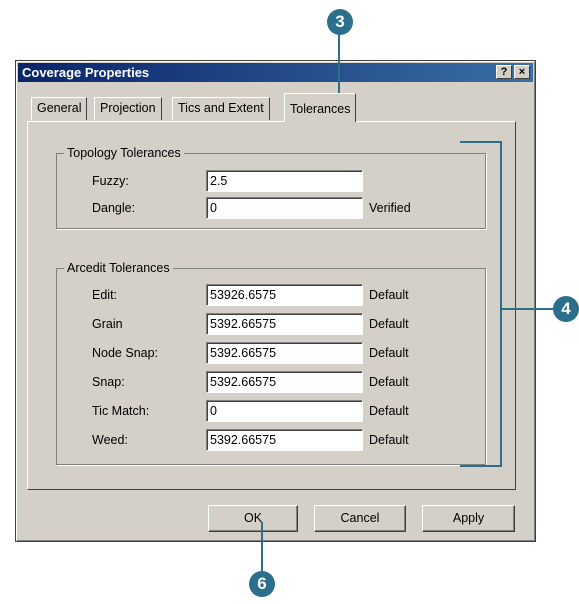  I want to click on bracket-line, so click(481, 304).